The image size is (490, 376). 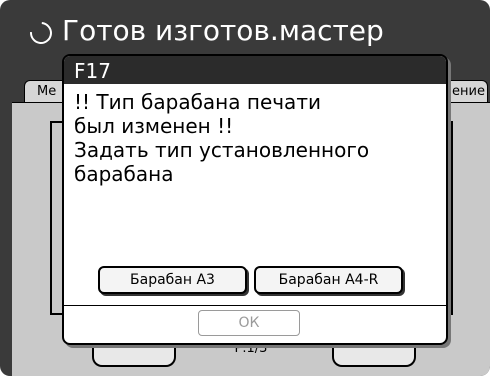 I want to click on message-line: был изменен !!, so click(x=154, y=126).